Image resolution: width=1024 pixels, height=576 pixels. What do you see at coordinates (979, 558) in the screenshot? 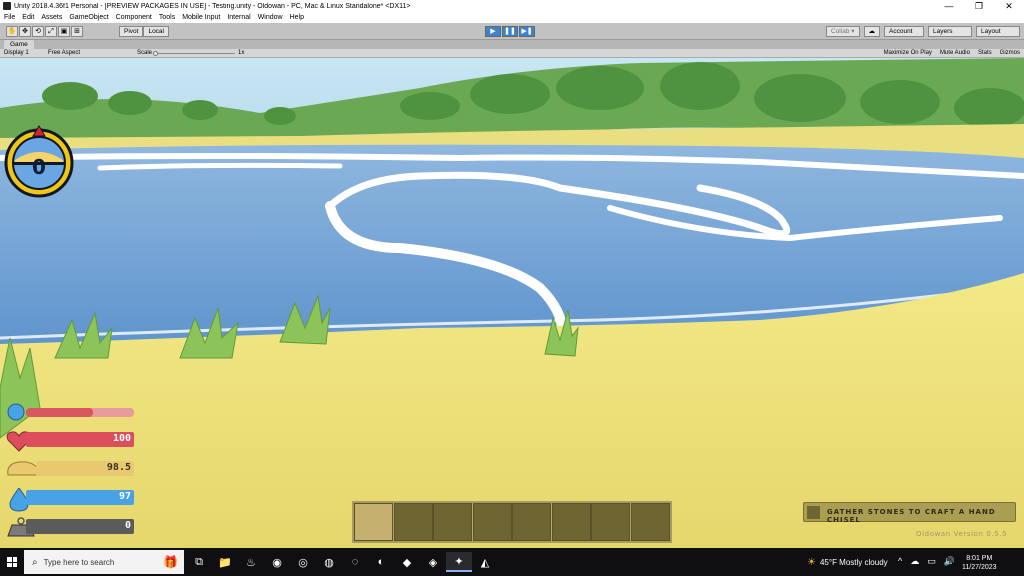
I see `clock-time: 8:01 PM` at bounding box center [979, 558].